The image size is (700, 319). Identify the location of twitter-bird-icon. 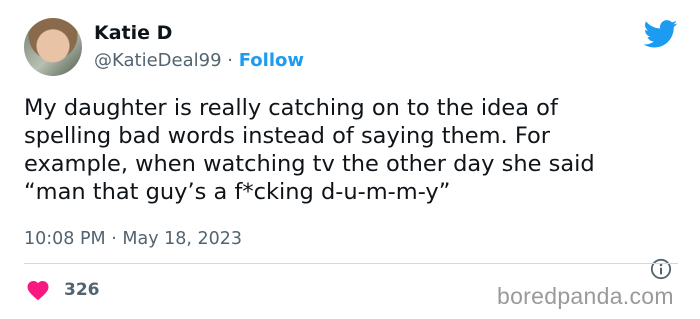
(661, 34).